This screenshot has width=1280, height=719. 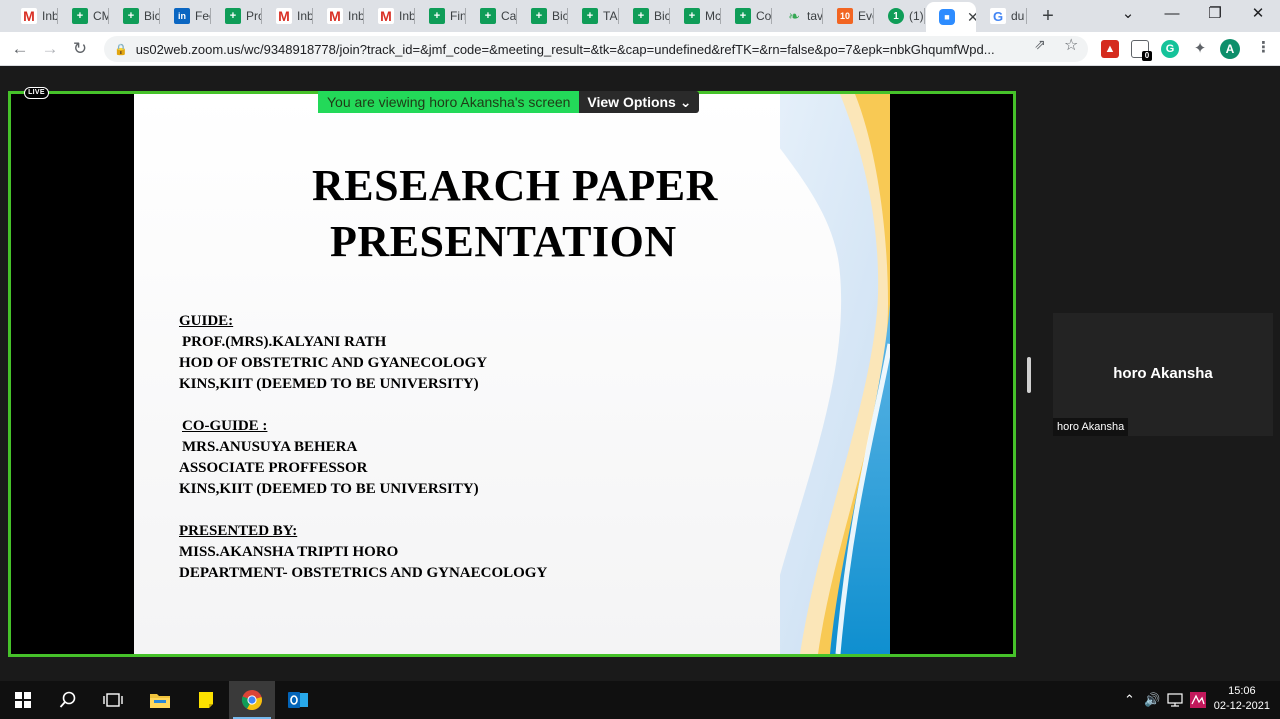 What do you see at coordinates (1071, 45) in the screenshot?
I see `bookmark-star-icon: ☆` at bounding box center [1071, 45].